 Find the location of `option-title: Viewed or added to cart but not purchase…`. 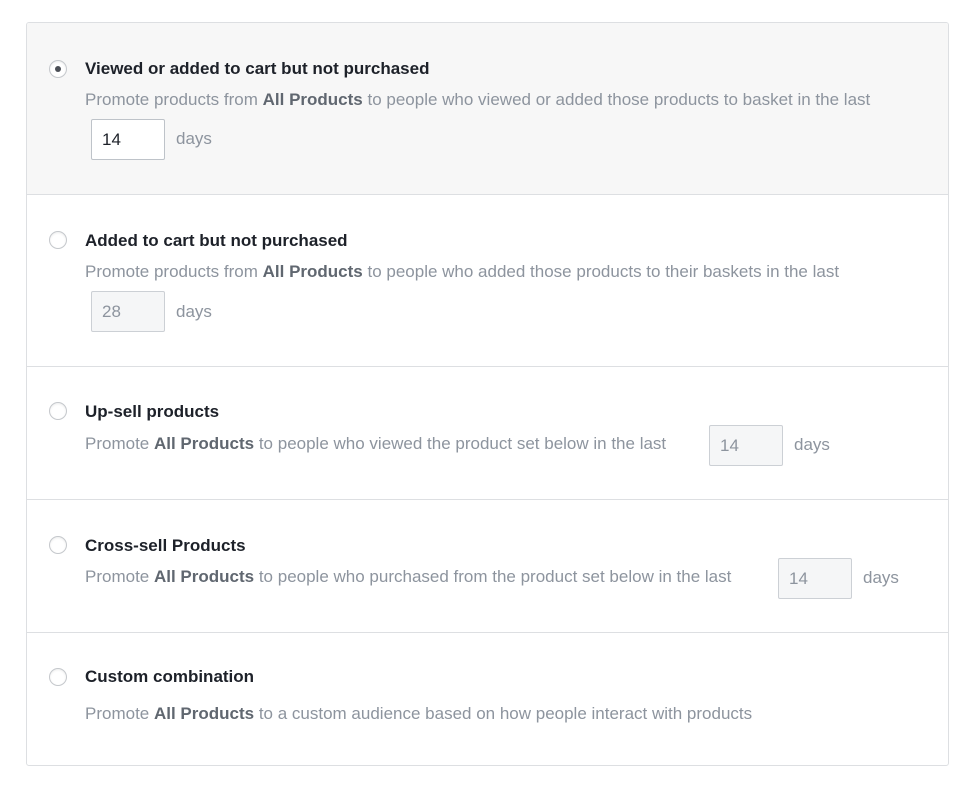

option-title: Viewed or added to cart but not purchase… is located at coordinates (257, 68).